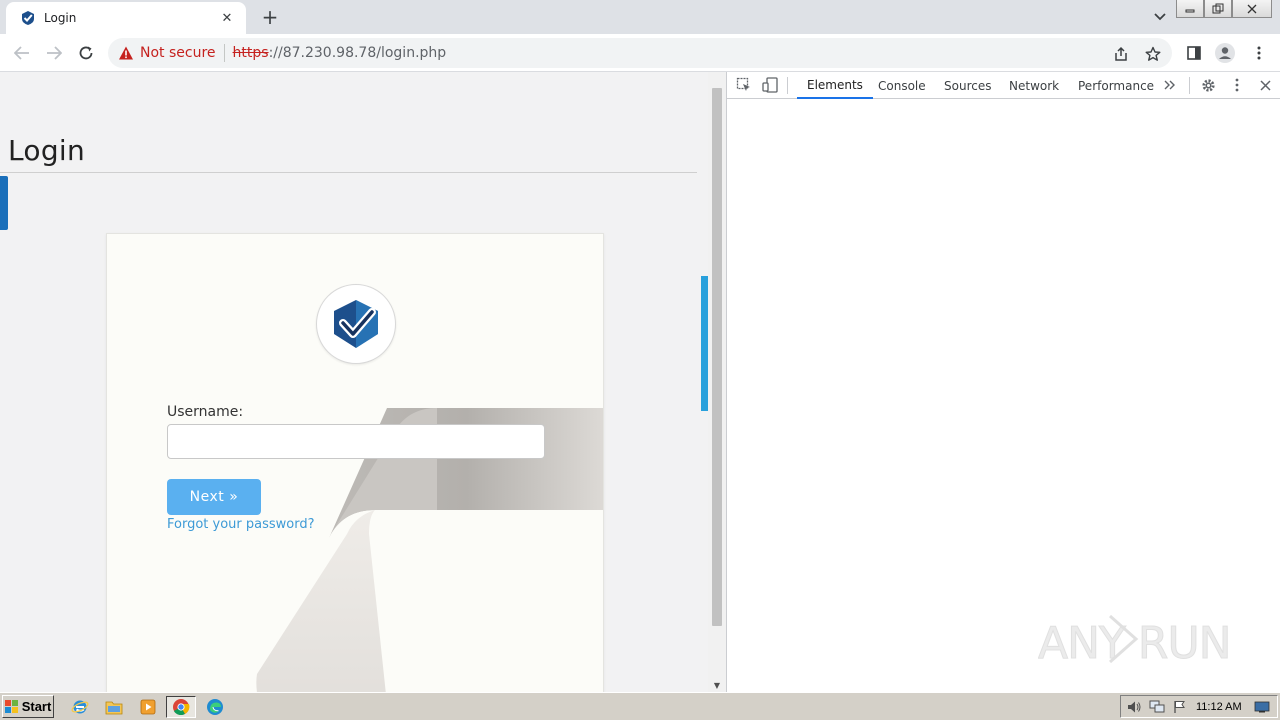  Describe the element at coordinates (1121, 54) in the screenshot. I see `share-icon` at that location.